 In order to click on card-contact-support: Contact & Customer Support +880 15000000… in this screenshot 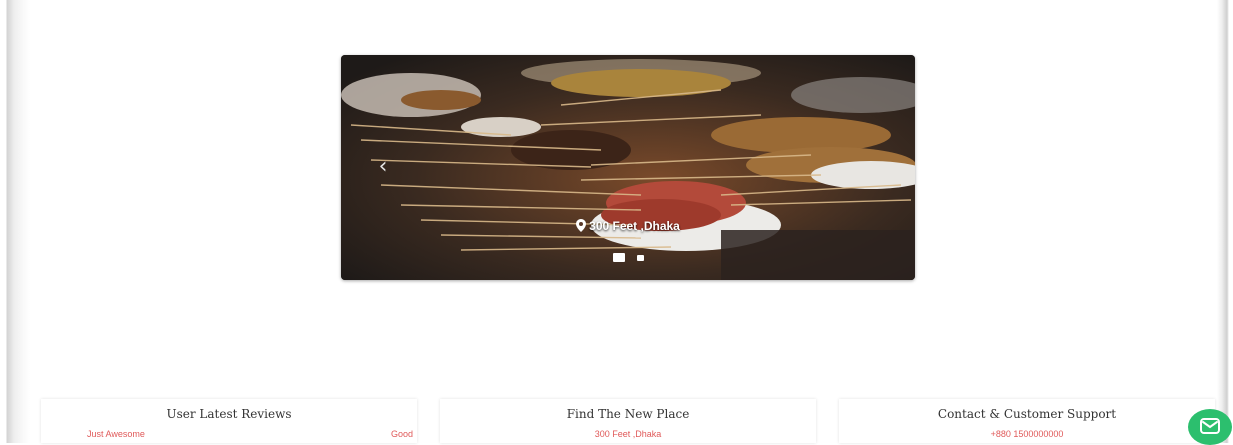, I will do `click(1027, 421)`.